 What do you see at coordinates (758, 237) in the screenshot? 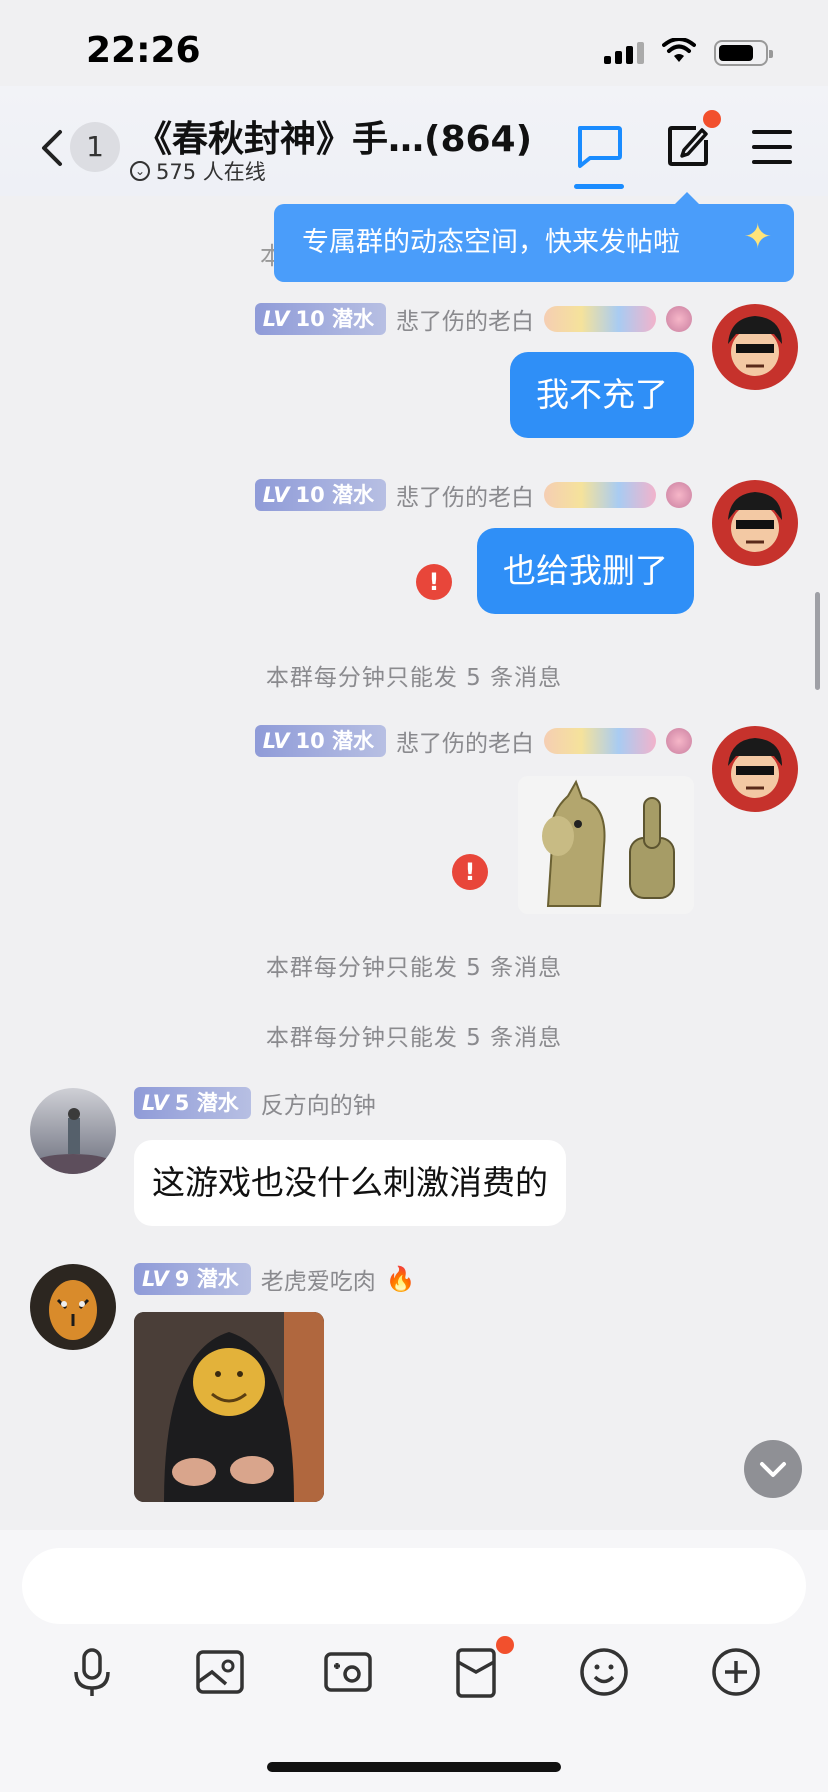
I see `sparkle-icon: ✦` at bounding box center [758, 237].